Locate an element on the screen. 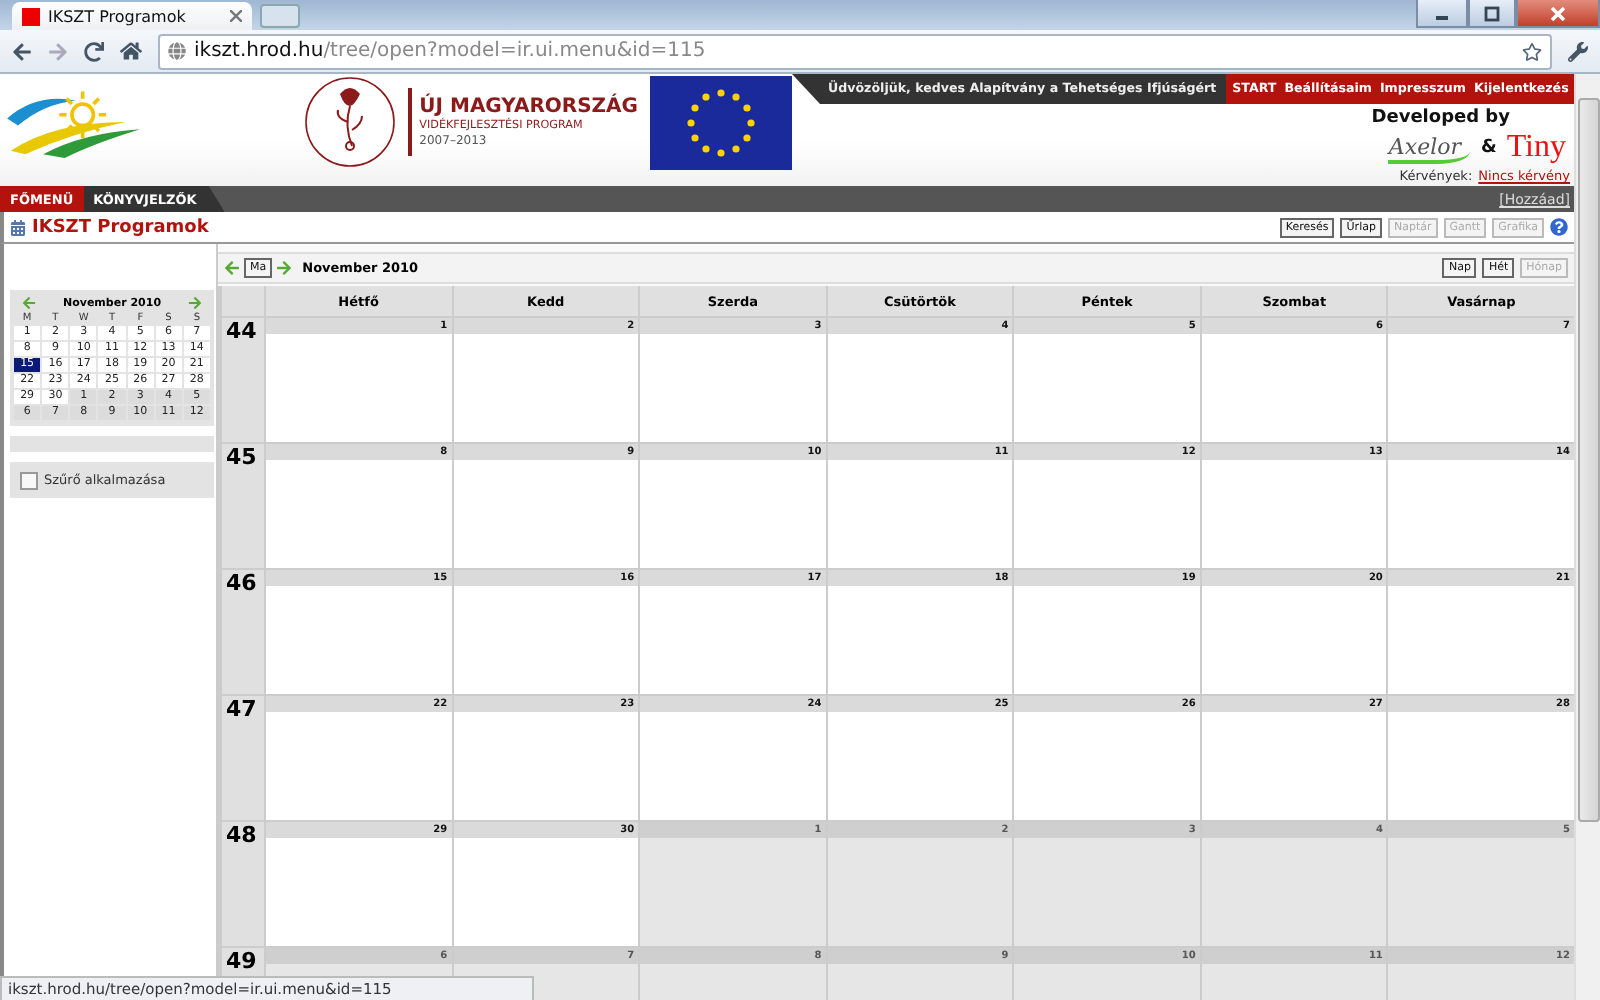 The width and height of the screenshot is (1600, 1000). calendar-icon is located at coordinates (18, 227).